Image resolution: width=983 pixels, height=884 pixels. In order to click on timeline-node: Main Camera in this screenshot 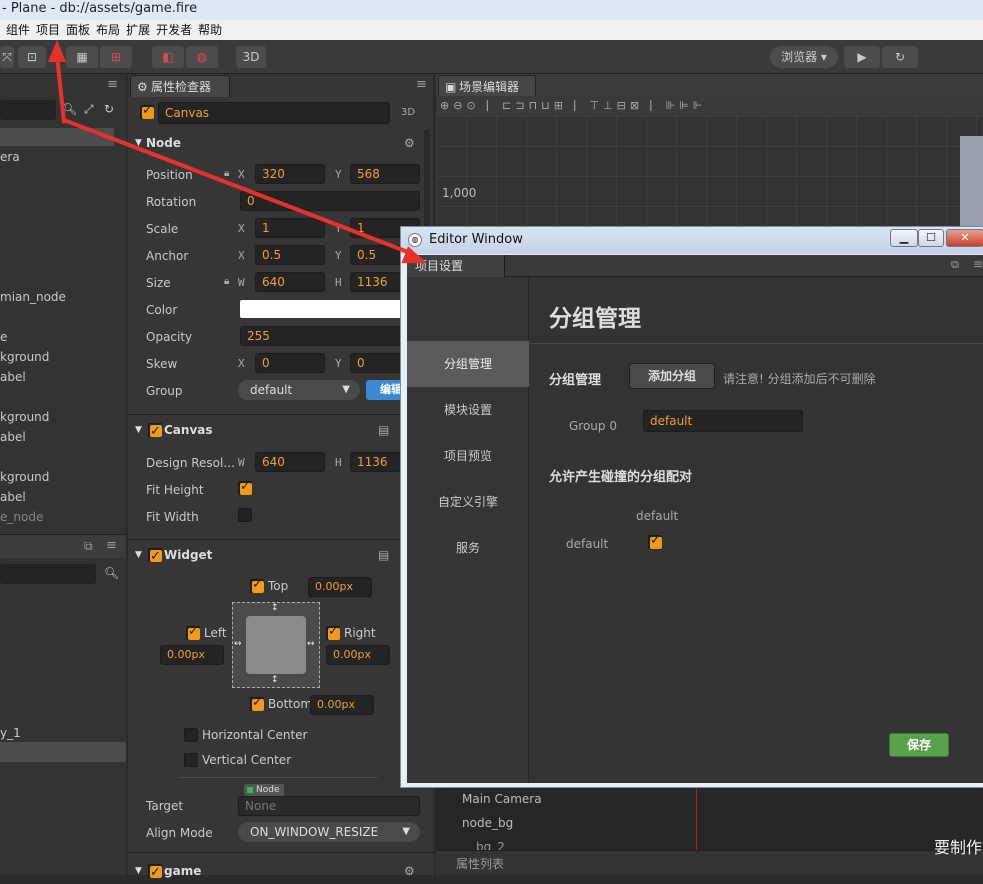, I will do `click(502, 799)`.